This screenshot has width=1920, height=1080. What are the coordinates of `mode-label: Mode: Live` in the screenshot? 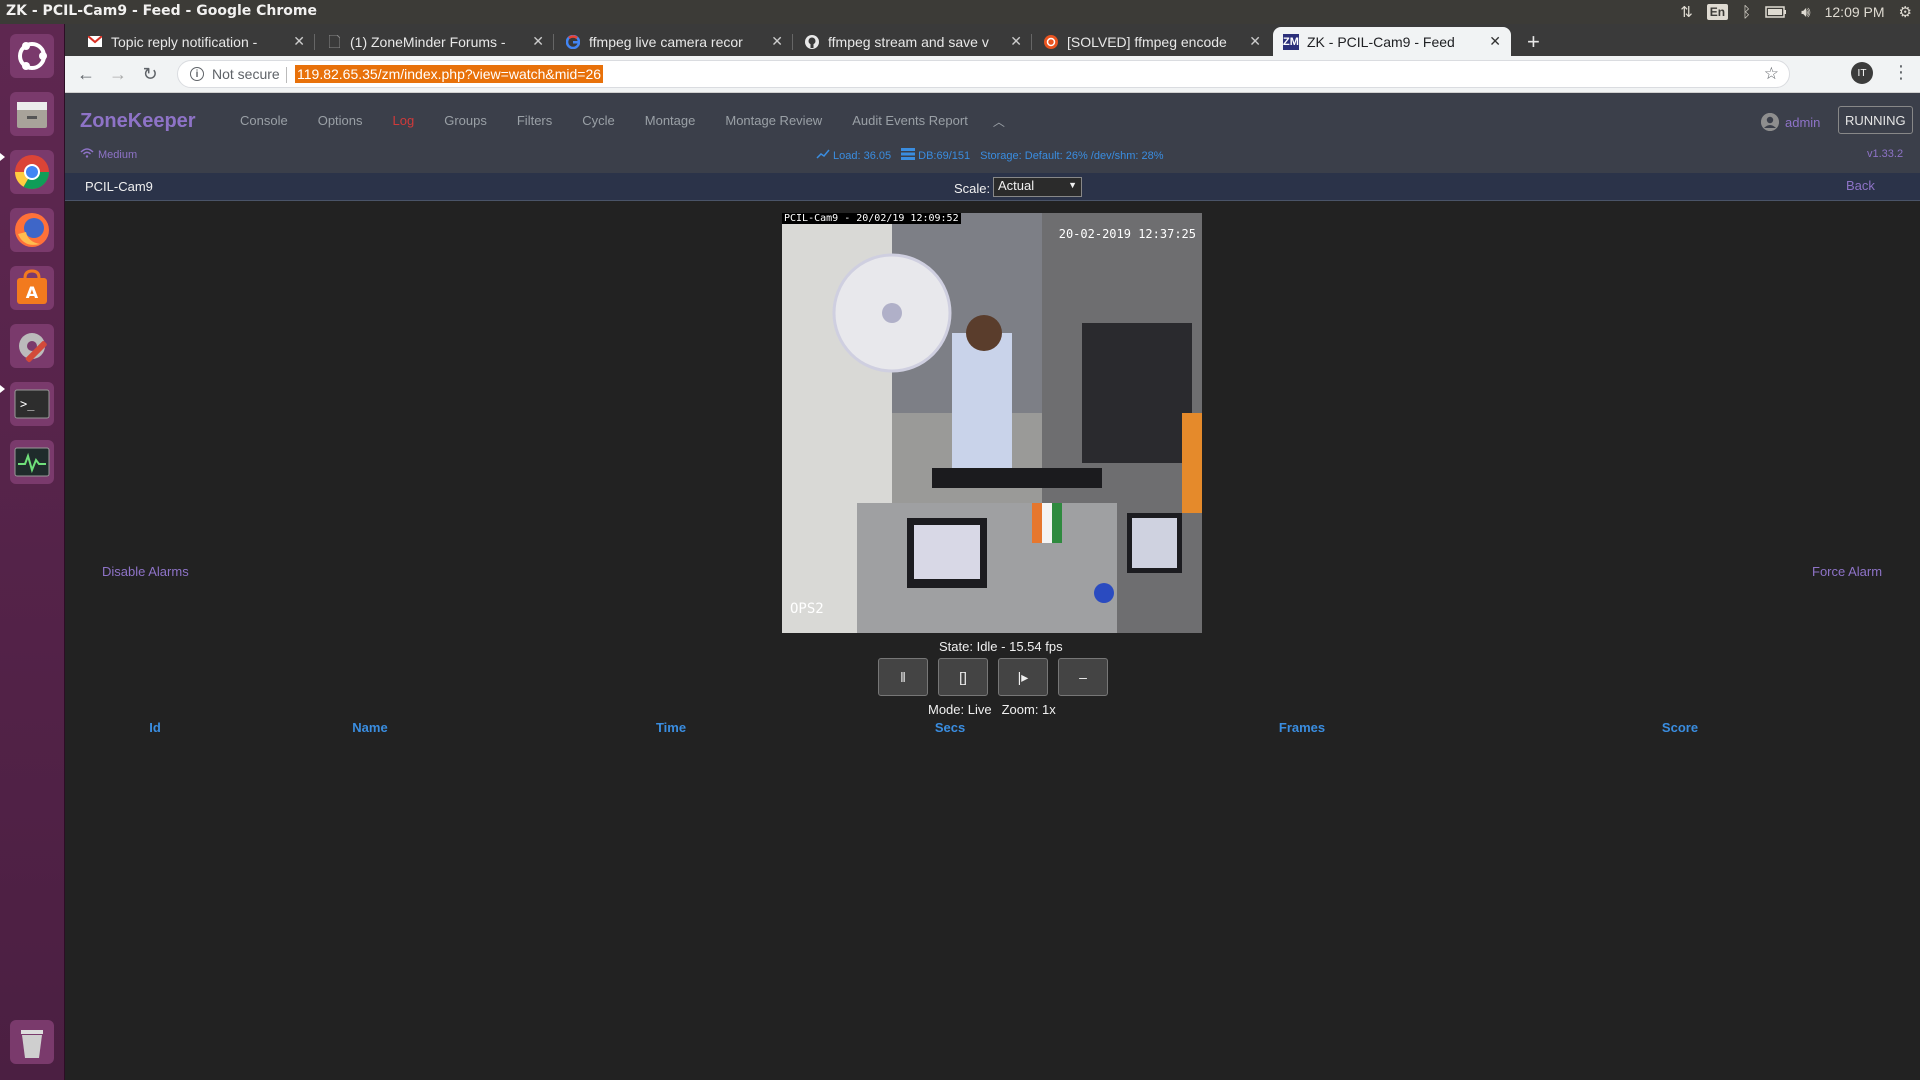 It's located at (960, 709).